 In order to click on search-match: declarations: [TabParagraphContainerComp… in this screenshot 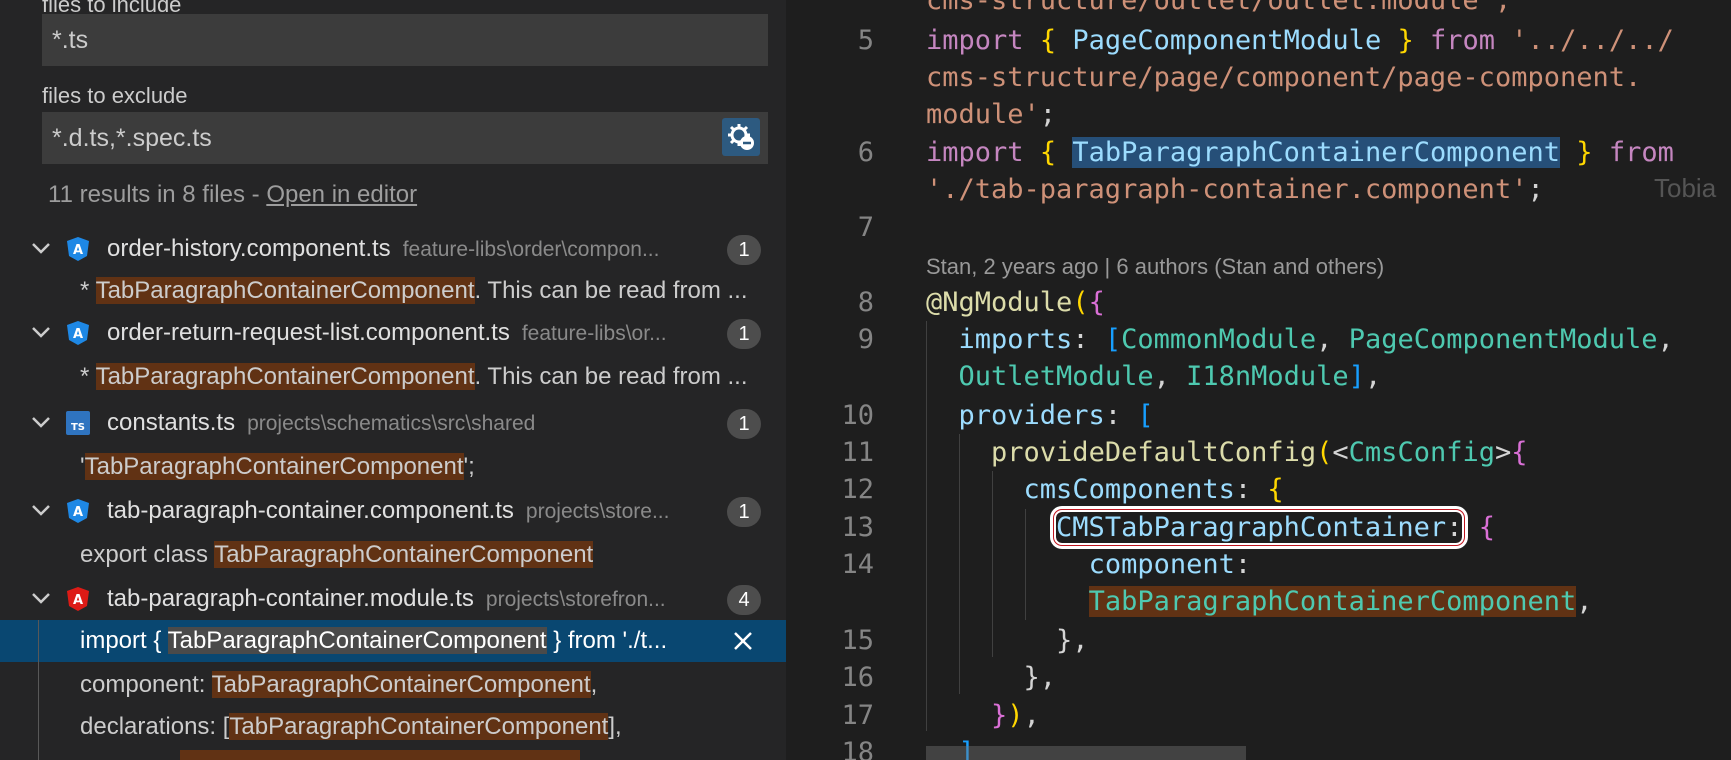, I will do `click(393, 727)`.